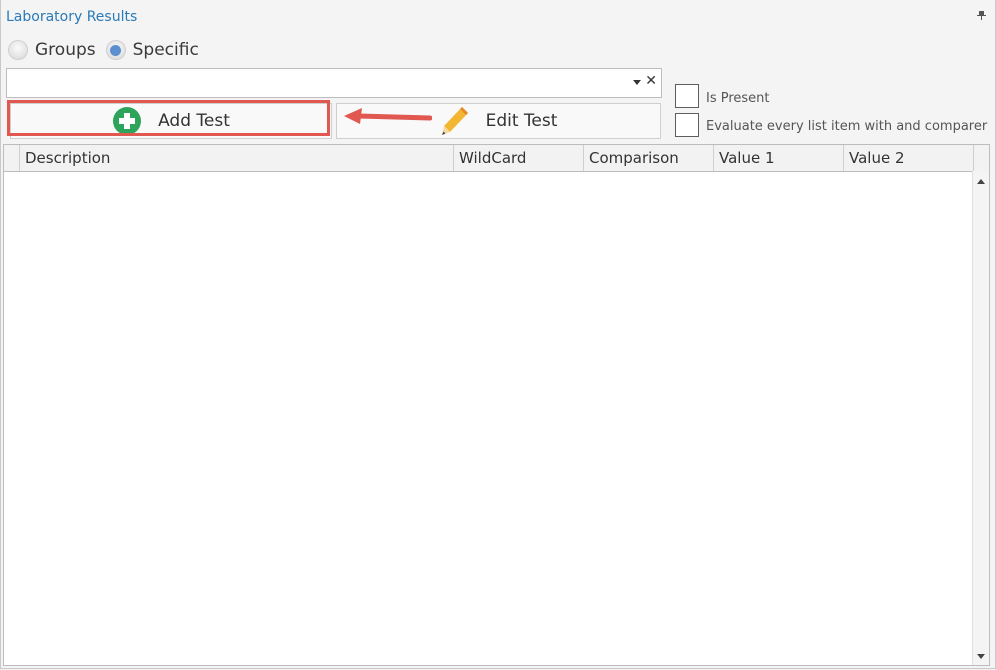 This screenshot has height=670, width=996. Describe the element at coordinates (65, 50) in the screenshot. I see `groups-radio-label: Groups` at that location.